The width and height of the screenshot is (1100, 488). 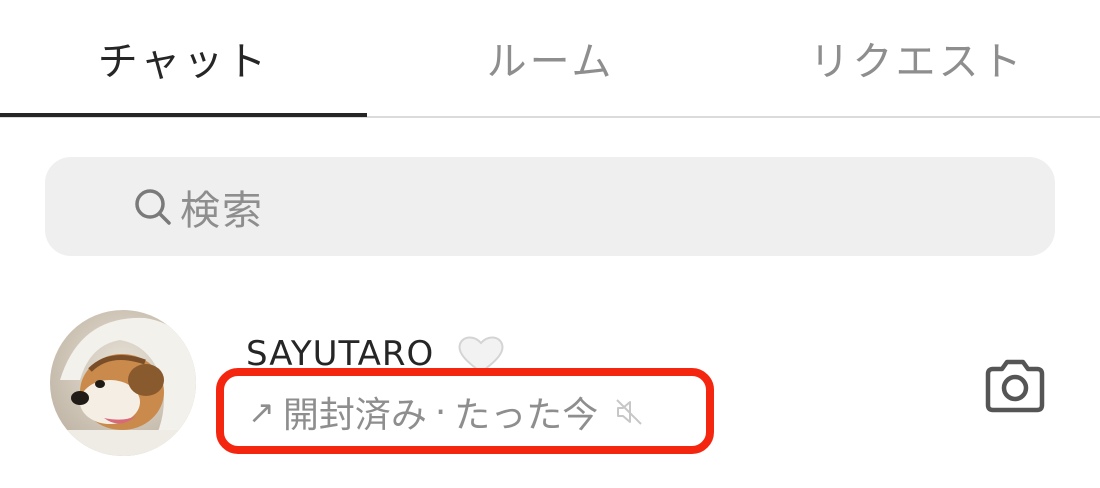 I want to click on avatar-dog-photo, so click(x=123, y=383).